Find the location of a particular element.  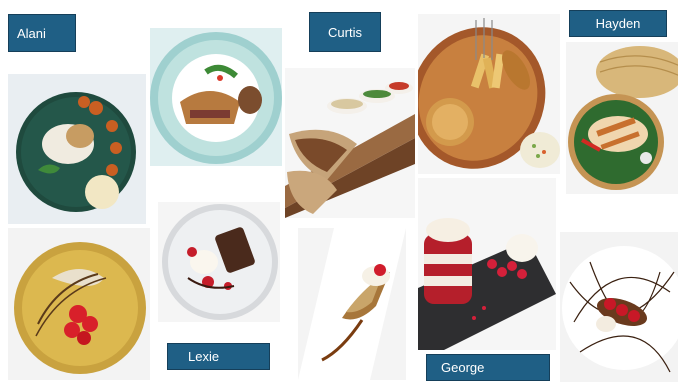

dish-chocolate-drizzle-photo is located at coordinates (619, 307).